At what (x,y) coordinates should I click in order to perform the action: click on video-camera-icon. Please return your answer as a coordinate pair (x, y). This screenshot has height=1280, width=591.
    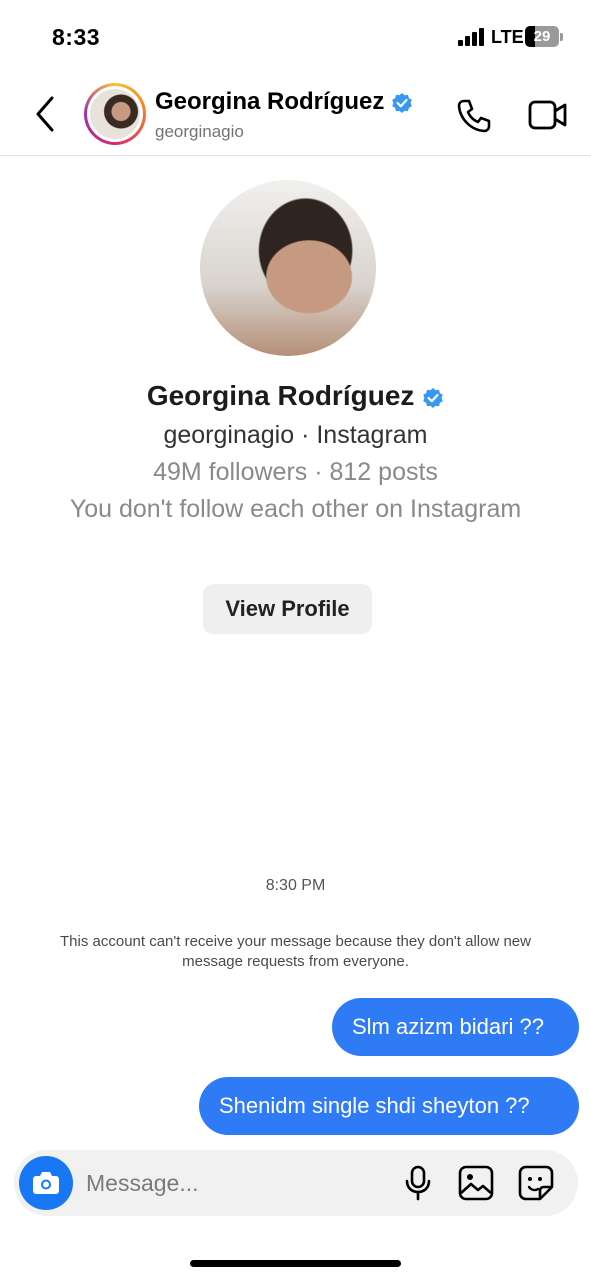
    Looking at the image, I should click on (547, 115).